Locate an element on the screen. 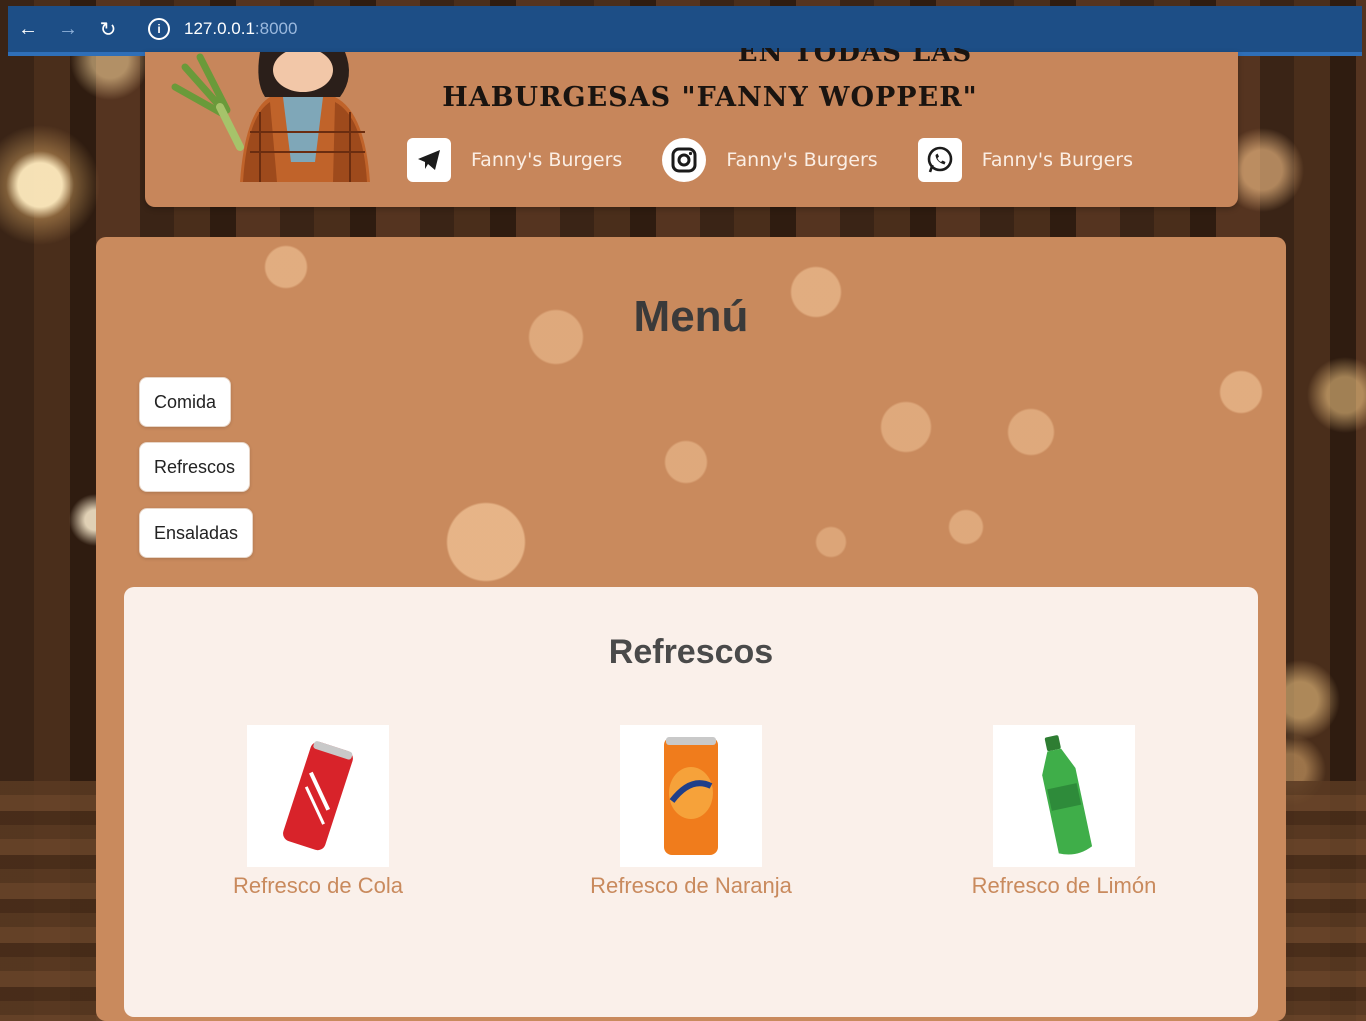  url-port: :8000 is located at coordinates (276, 28).